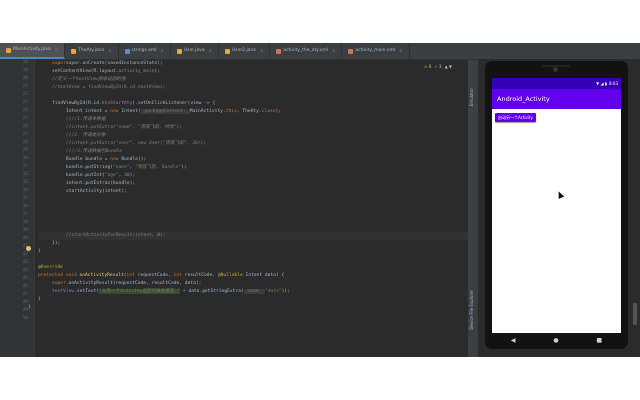 The image size is (640, 400). I want to click on scrollbar, so click(635, 314).